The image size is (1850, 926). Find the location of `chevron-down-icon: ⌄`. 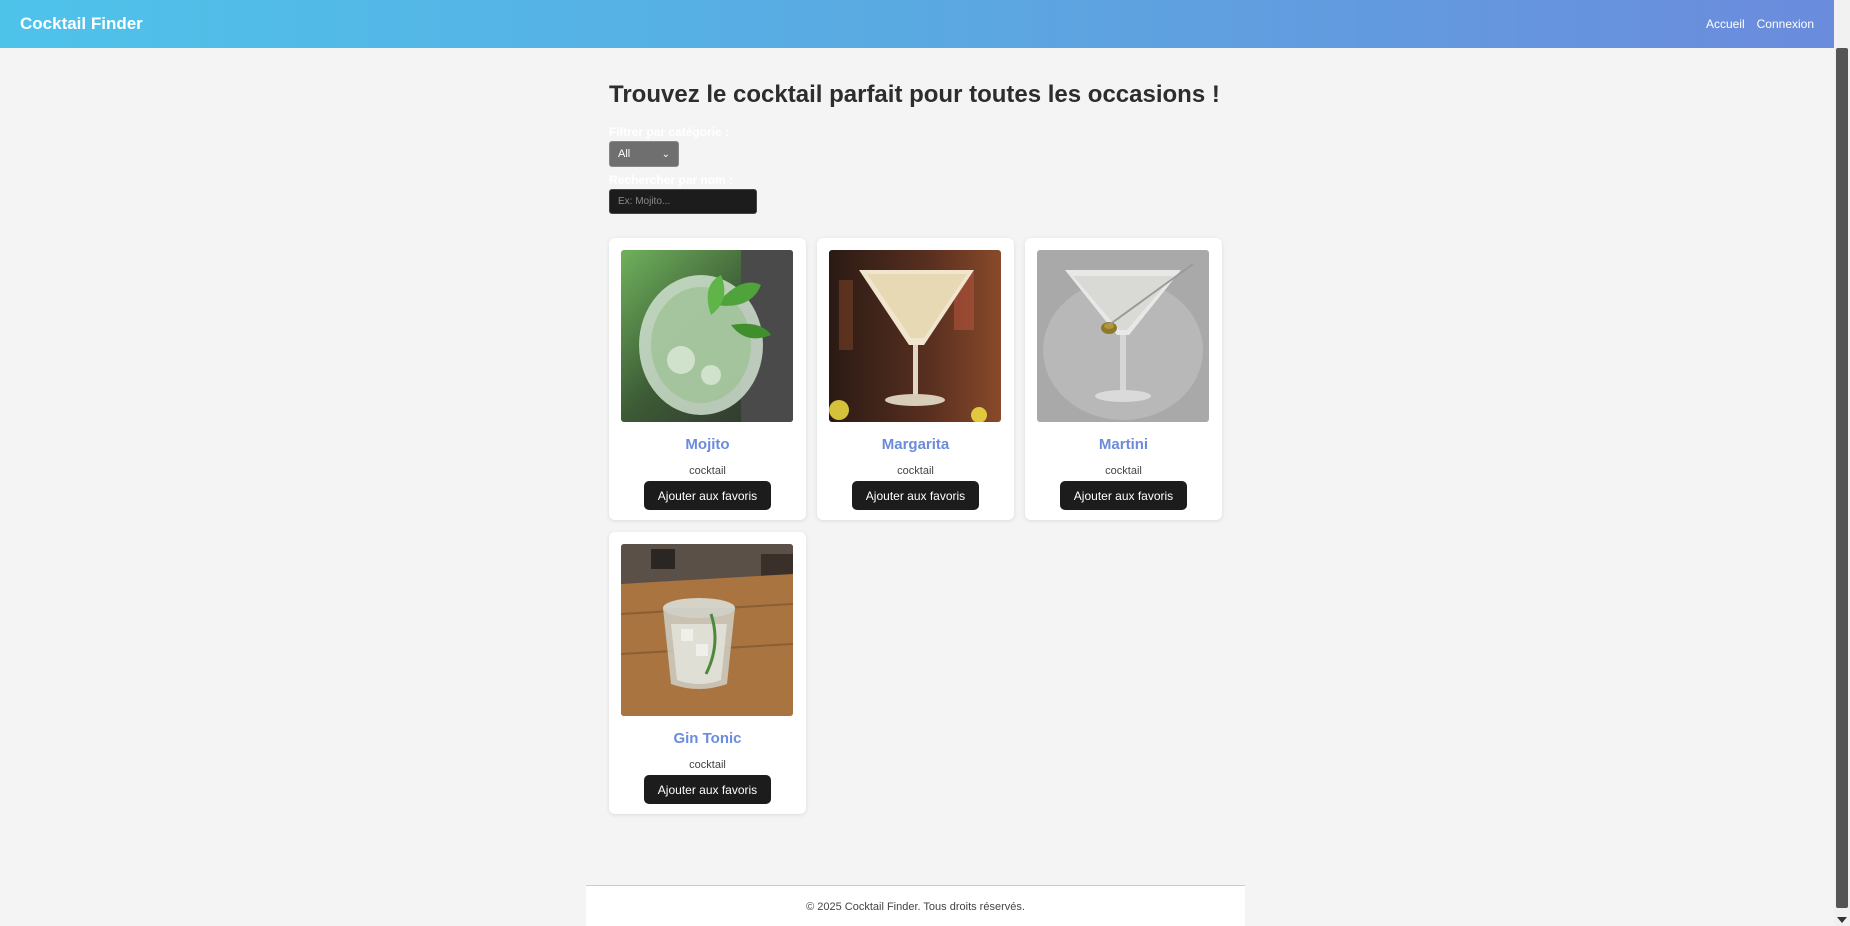

chevron-down-icon: ⌄ is located at coordinates (665, 154).